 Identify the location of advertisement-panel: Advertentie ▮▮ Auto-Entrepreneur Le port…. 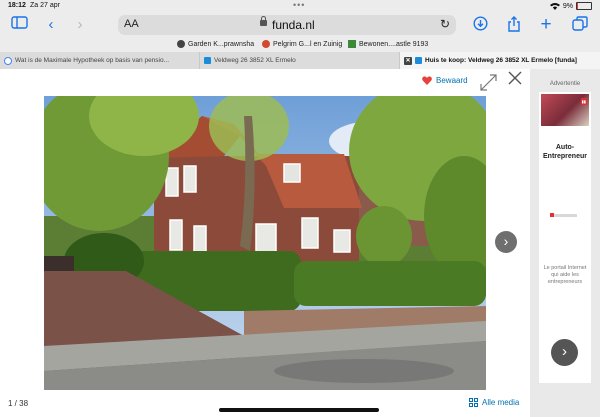
(565, 243).